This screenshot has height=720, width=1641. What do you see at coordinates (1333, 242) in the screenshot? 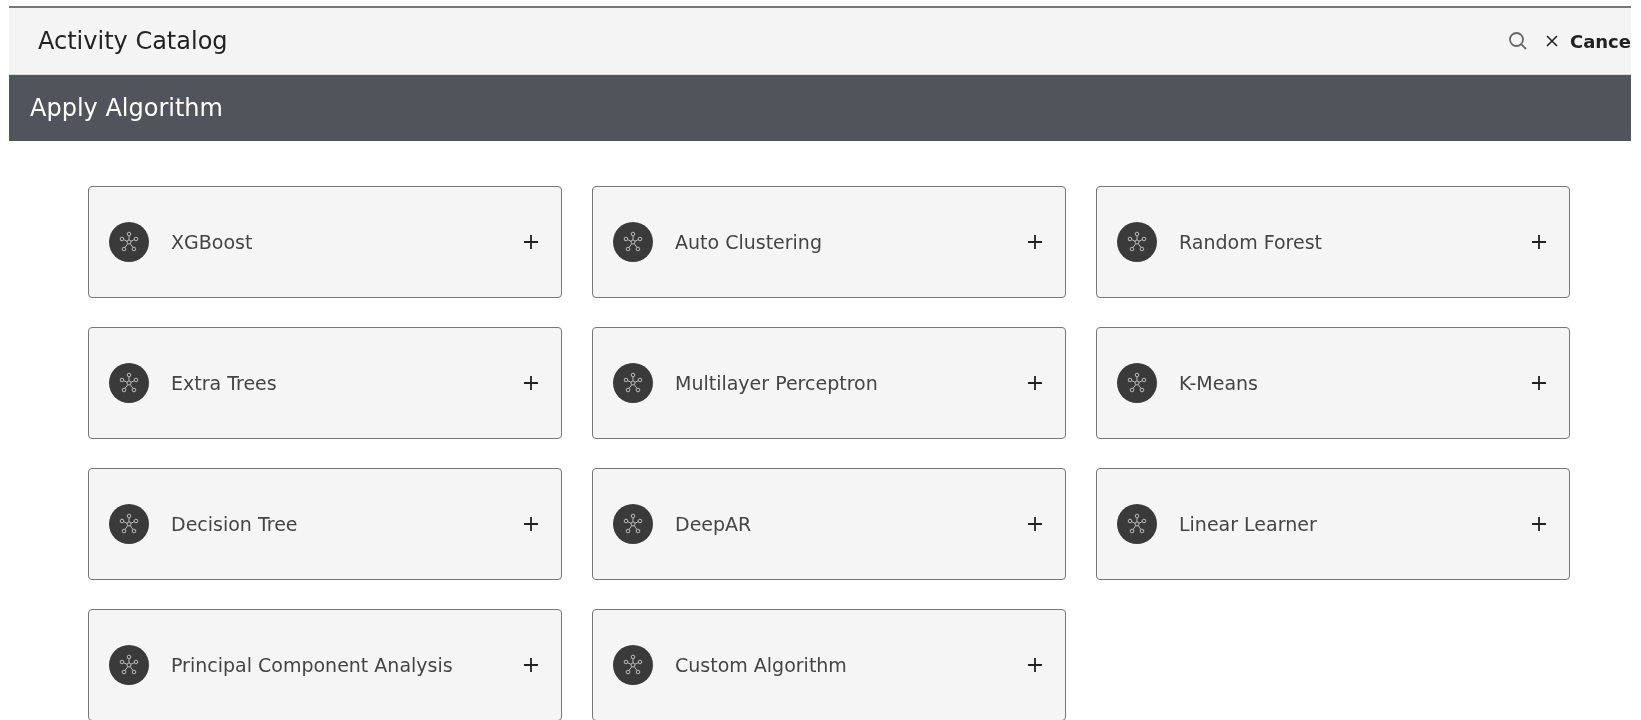
I see `algorithm-card: Random Forest` at bounding box center [1333, 242].